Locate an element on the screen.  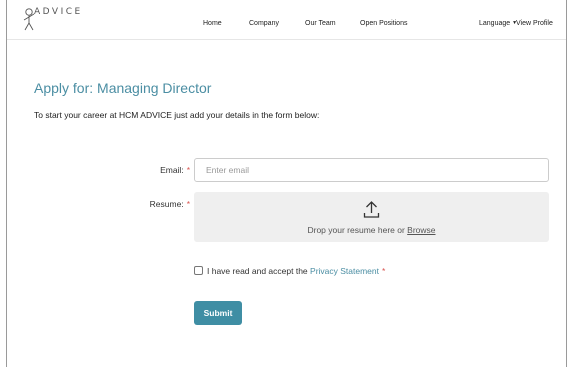
consent-text: I have read and accept the is located at coordinates (259, 271).